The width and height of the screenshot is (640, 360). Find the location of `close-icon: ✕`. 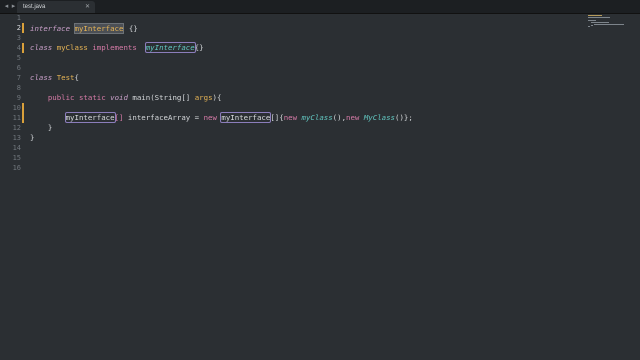

close-icon: ✕ is located at coordinates (87, 7).